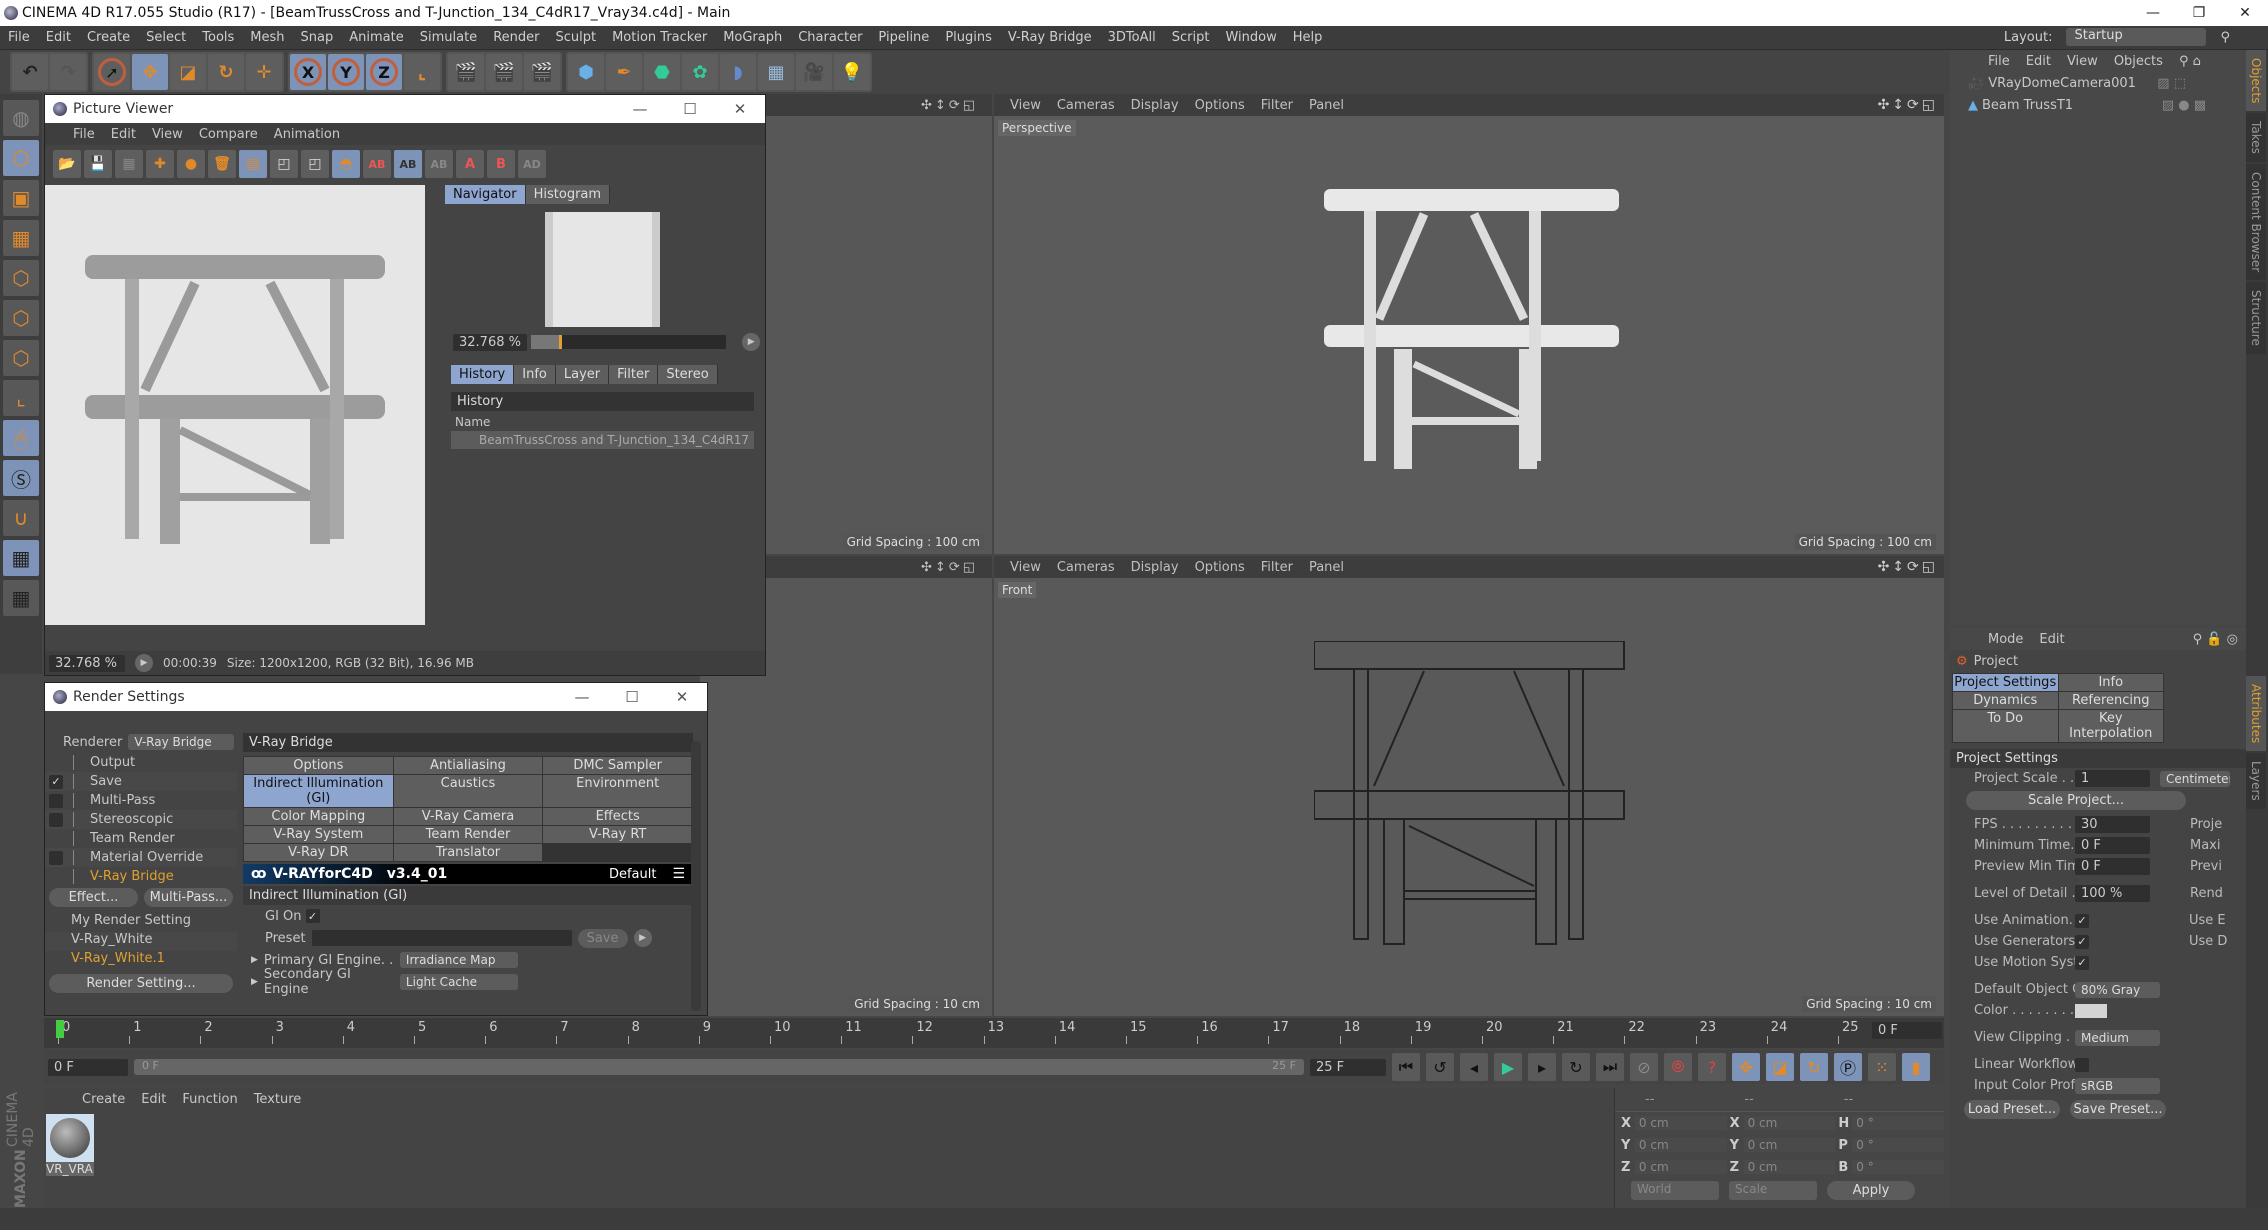 This screenshot has height=1230, width=2268. What do you see at coordinates (468, 852) in the screenshot?
I see `vray-tab: Translator` at bounding box center [468, 852].